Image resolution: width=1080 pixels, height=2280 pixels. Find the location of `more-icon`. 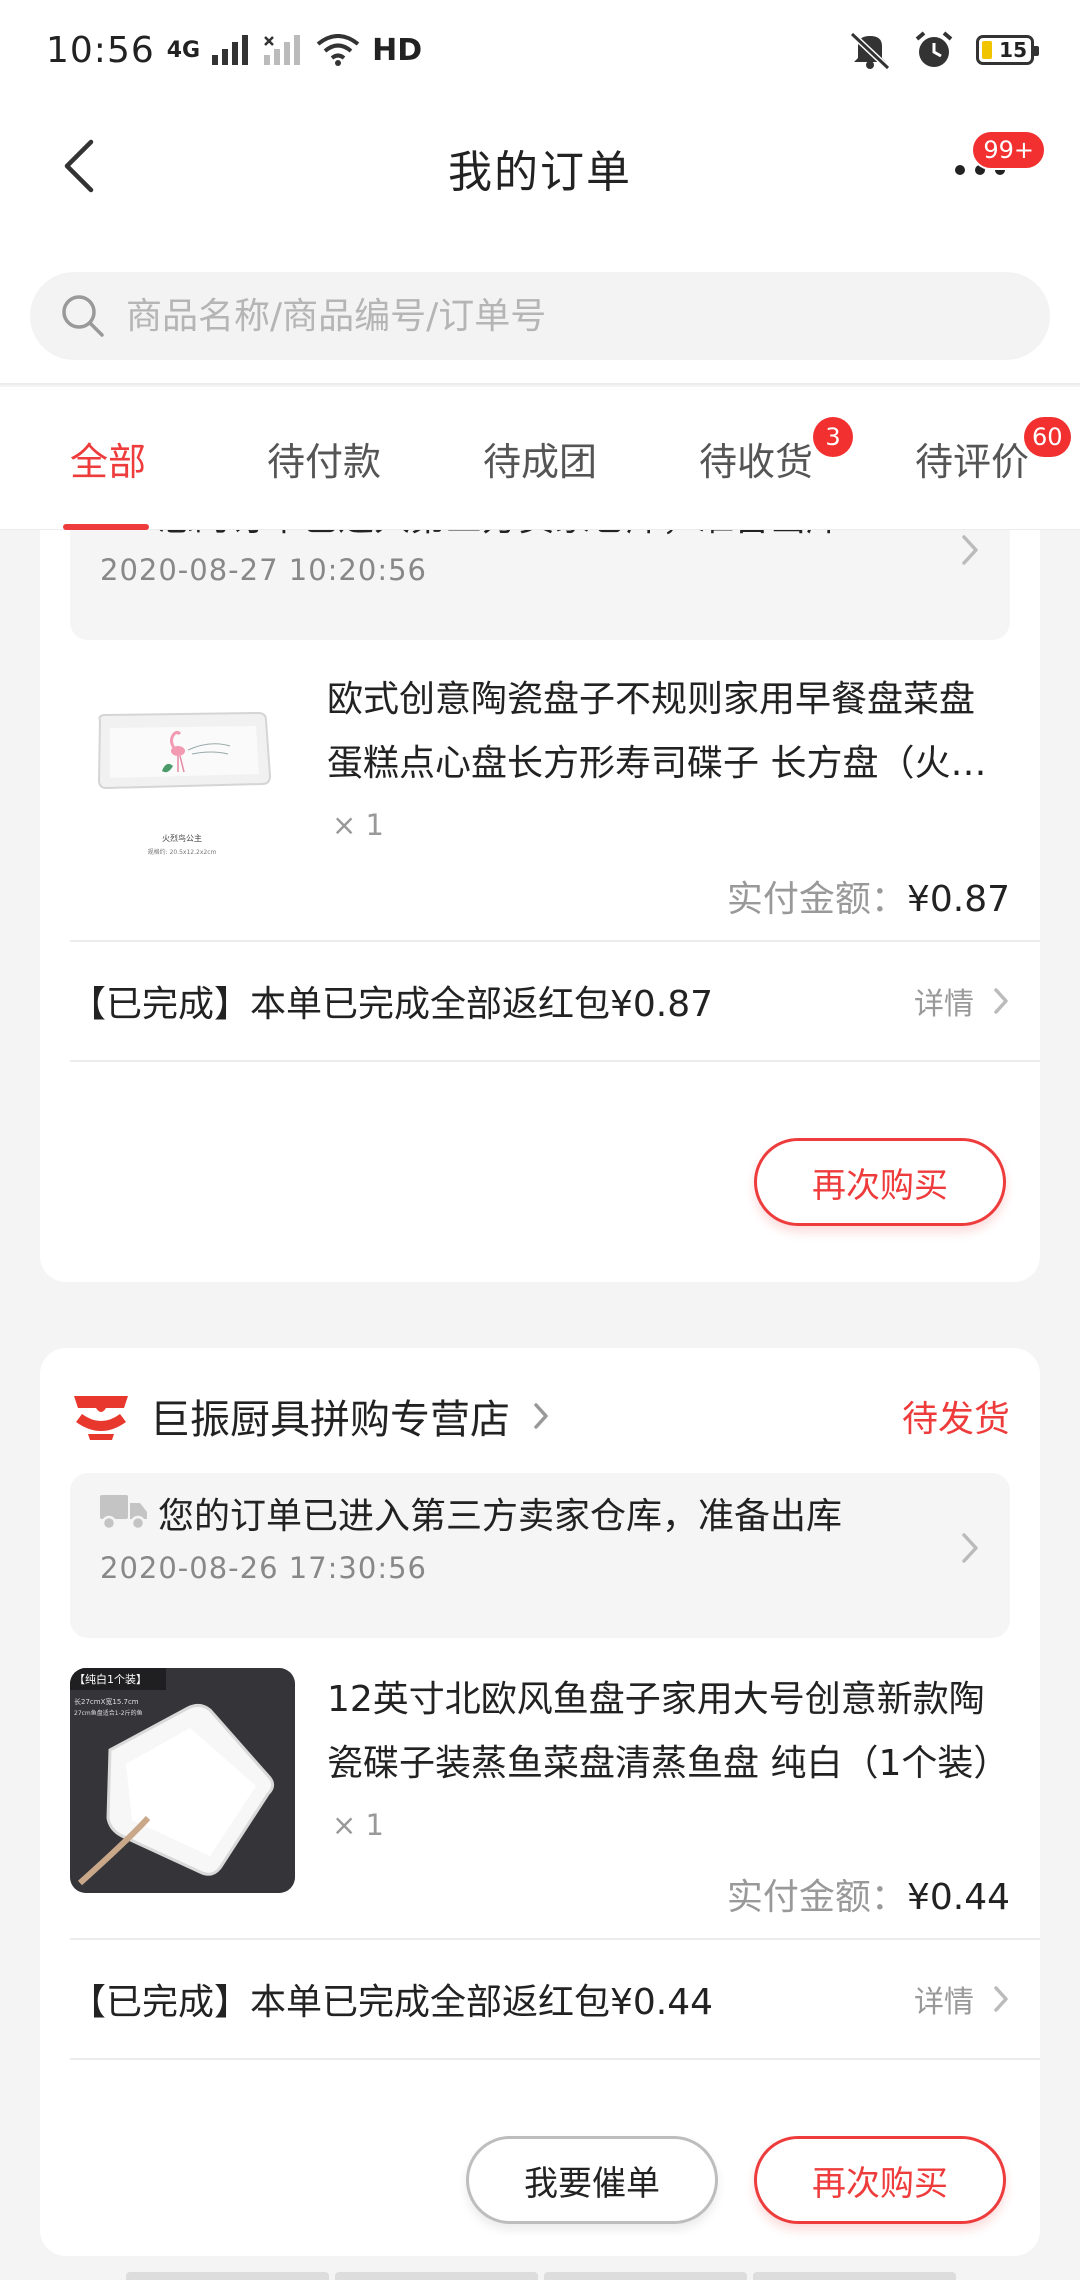

more-icon is located at coordinates (960, 170).